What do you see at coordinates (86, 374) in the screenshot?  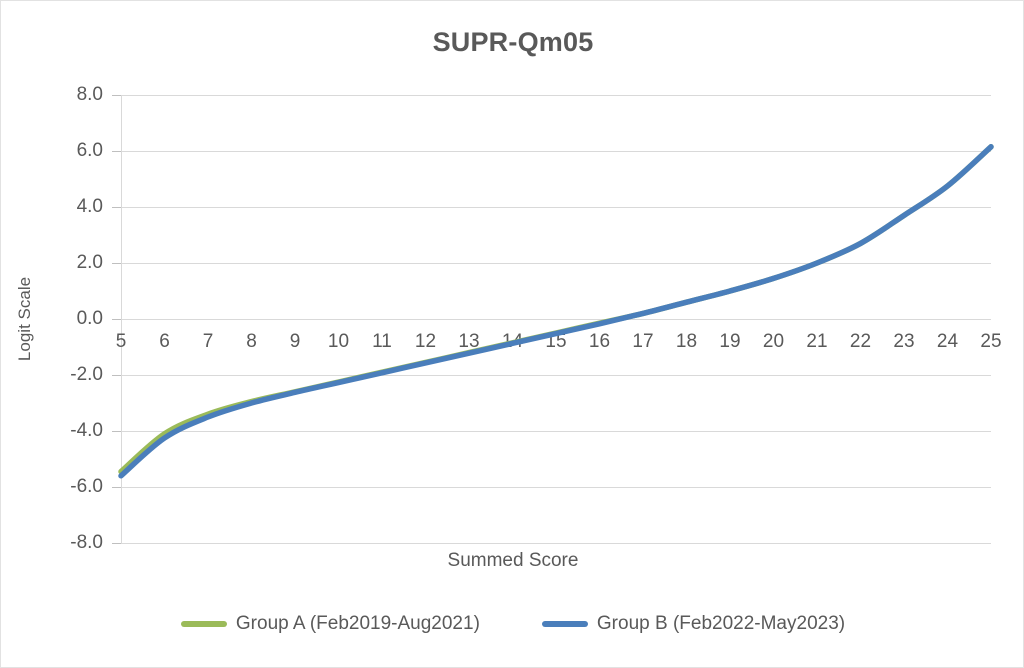 I see `y-axis-tick-label: -2.0` at bounding box center [86, 374].